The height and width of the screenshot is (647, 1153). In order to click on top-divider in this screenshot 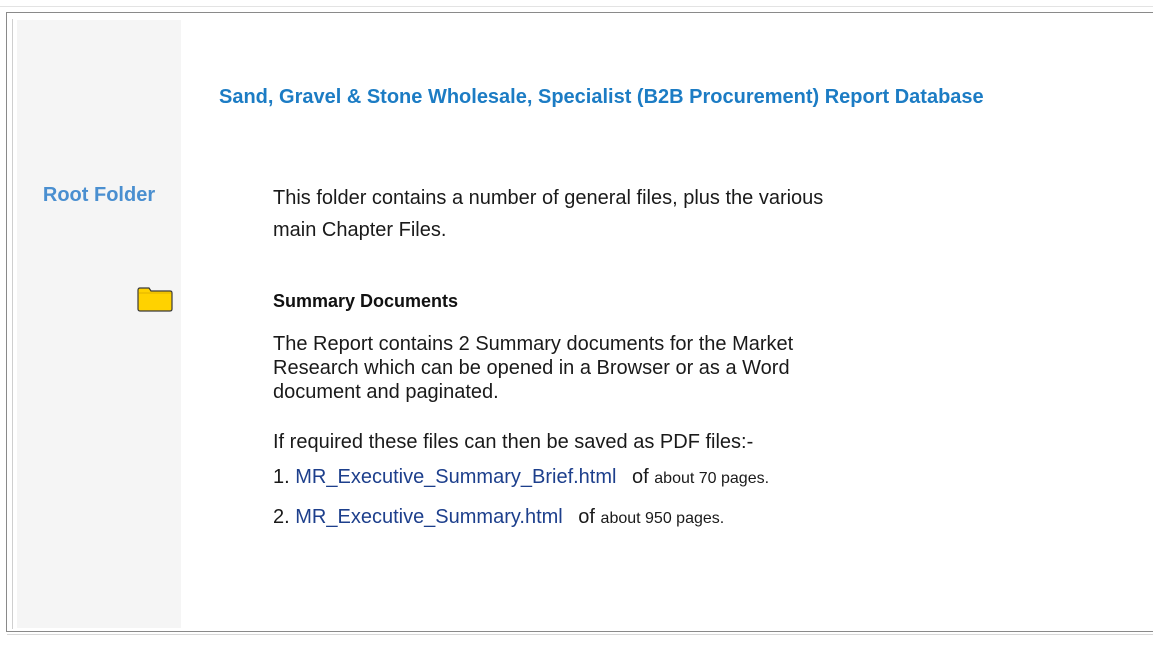, I will do `click(576, 6)`.